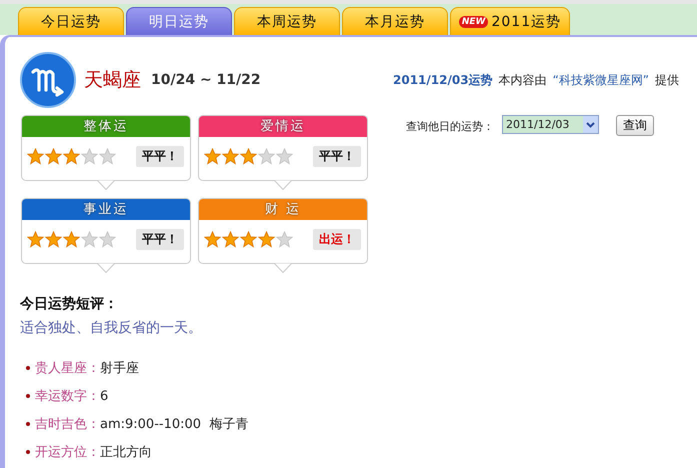 Image resolution: width=697 pixels, height=468 pixels. Describe the element at coordinates (71, 21) in the screenshot. I see `tab: 今日运势` at that location.